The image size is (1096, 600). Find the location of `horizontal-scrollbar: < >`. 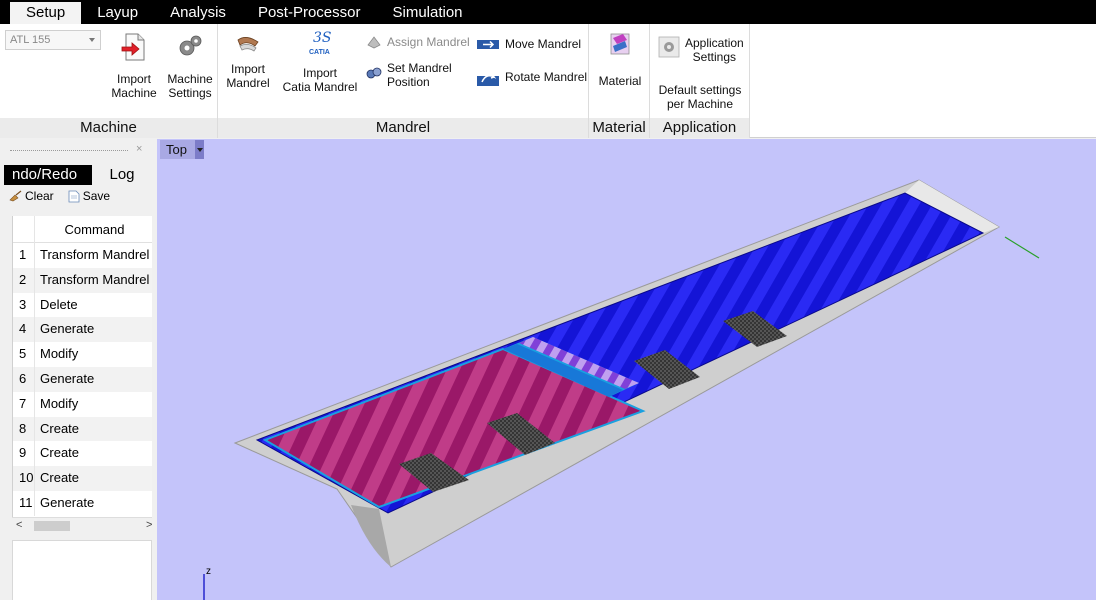

horizontal-scrollbar: < > is located at coordinates (82, 525).